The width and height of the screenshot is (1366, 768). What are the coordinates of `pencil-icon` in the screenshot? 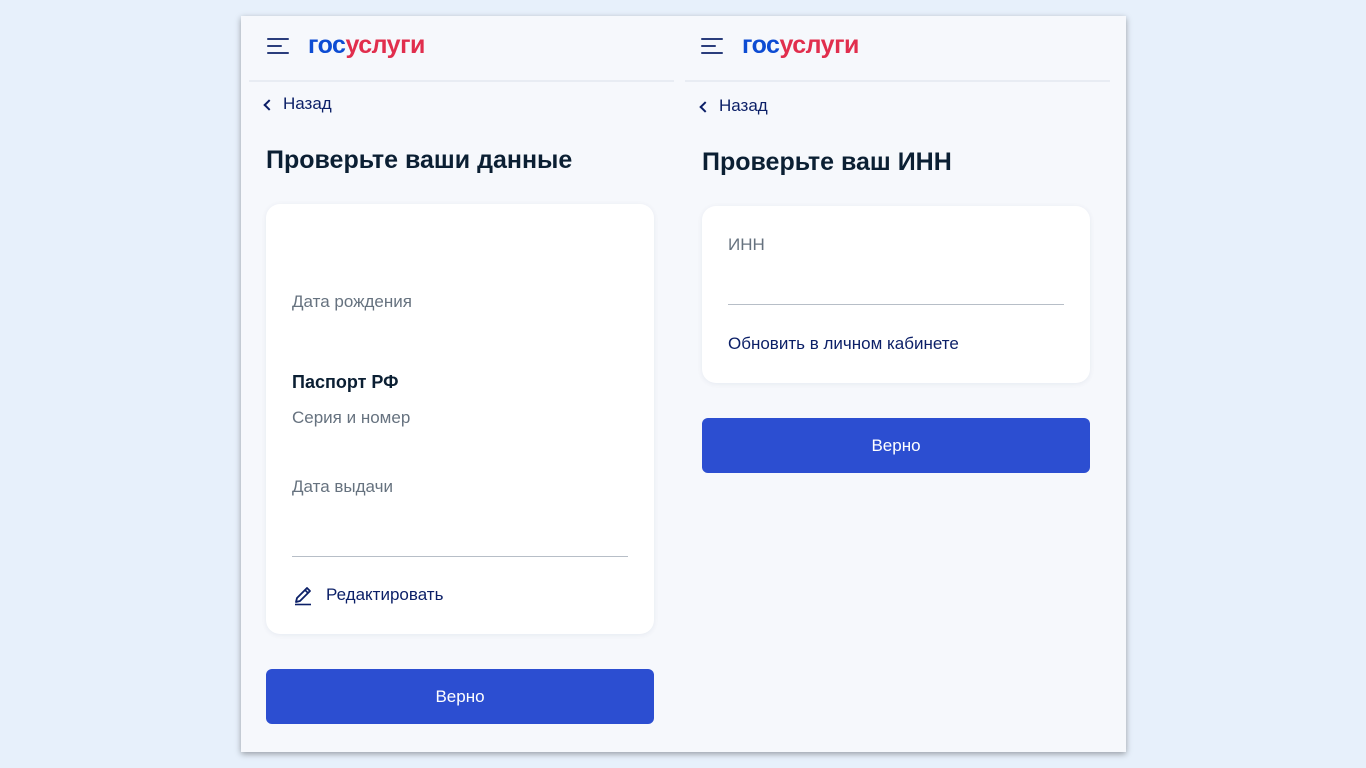 It's located at (303, 596).